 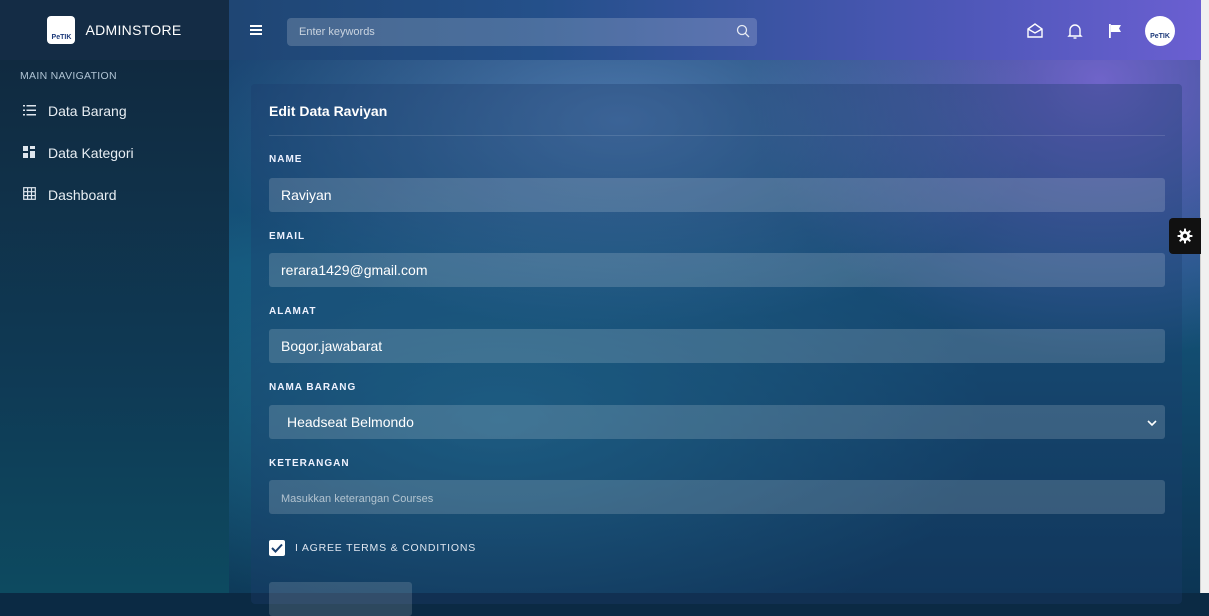 I want to click on sidebar-item-label: Data Barang, so click(x=87, y=111).